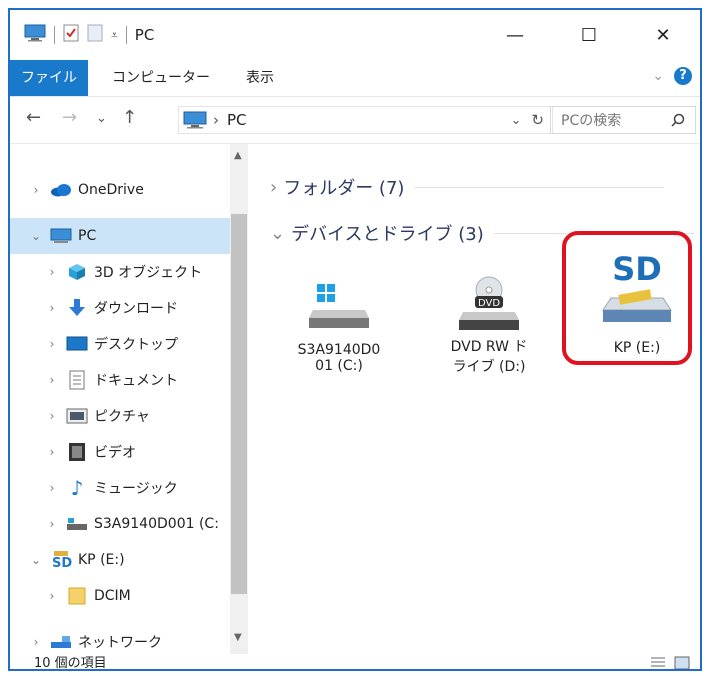 This screenshot has width=709, height=676. I want to click on tree-item-label: ドキュメント, so click(136, 381).